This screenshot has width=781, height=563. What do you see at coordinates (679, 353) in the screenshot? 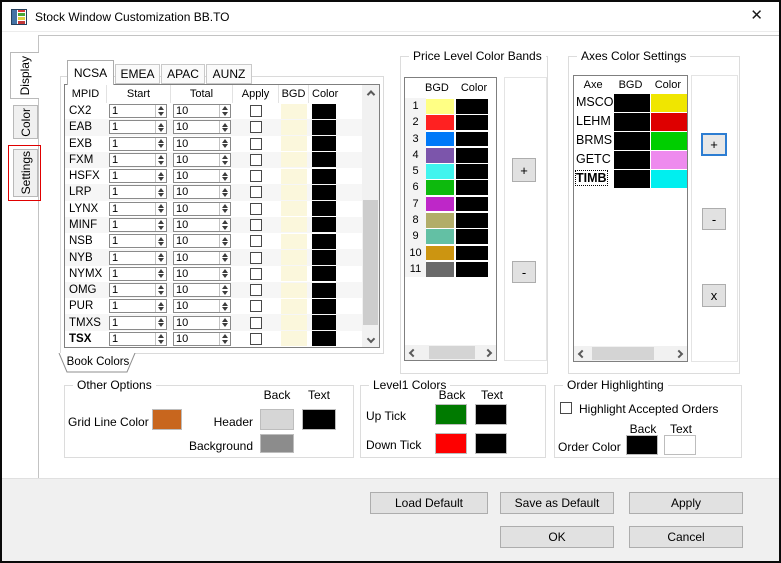
I see `scroll-right-icon` at bounding box center [679, 353].